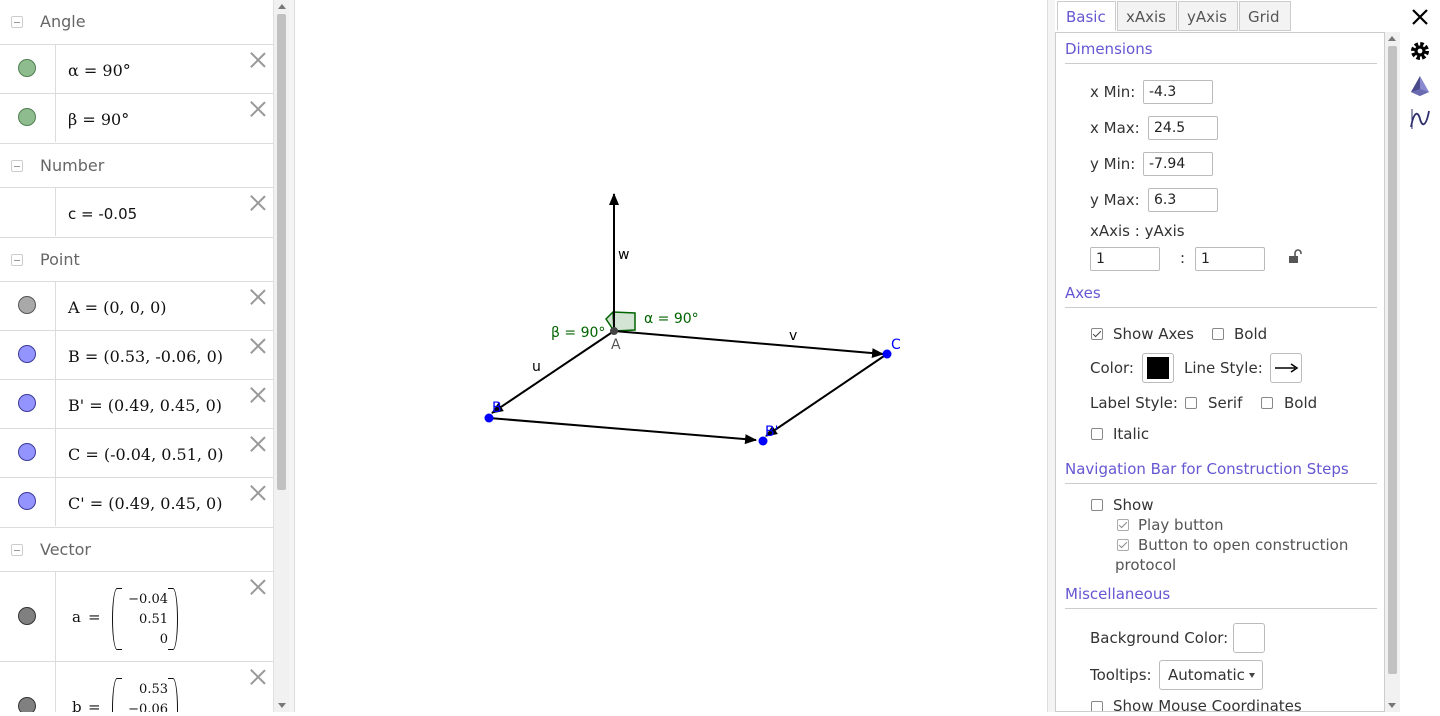 This screenshot has width=1440, height=716. I want to click on point-A, so click(614, 331).